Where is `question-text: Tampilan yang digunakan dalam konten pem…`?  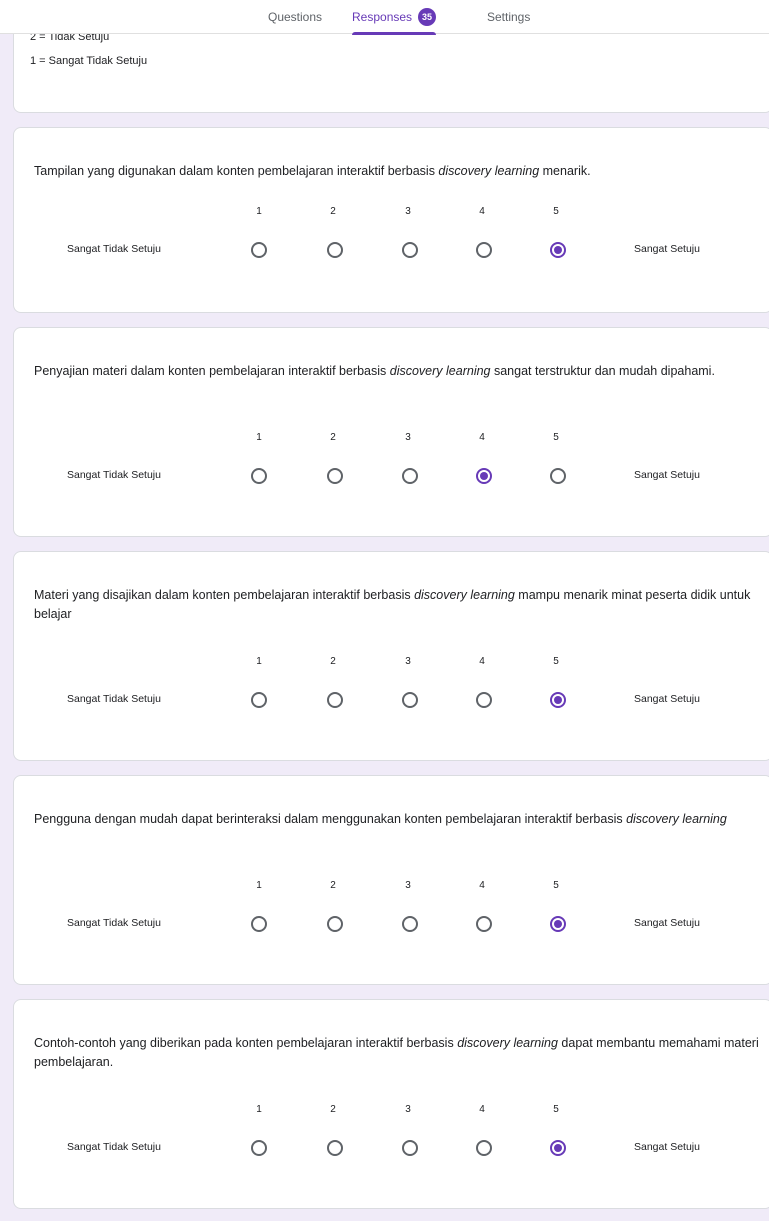 question-text: Tampilan yang digunakan dalam konten pem… is located at coordinates (399, 171).